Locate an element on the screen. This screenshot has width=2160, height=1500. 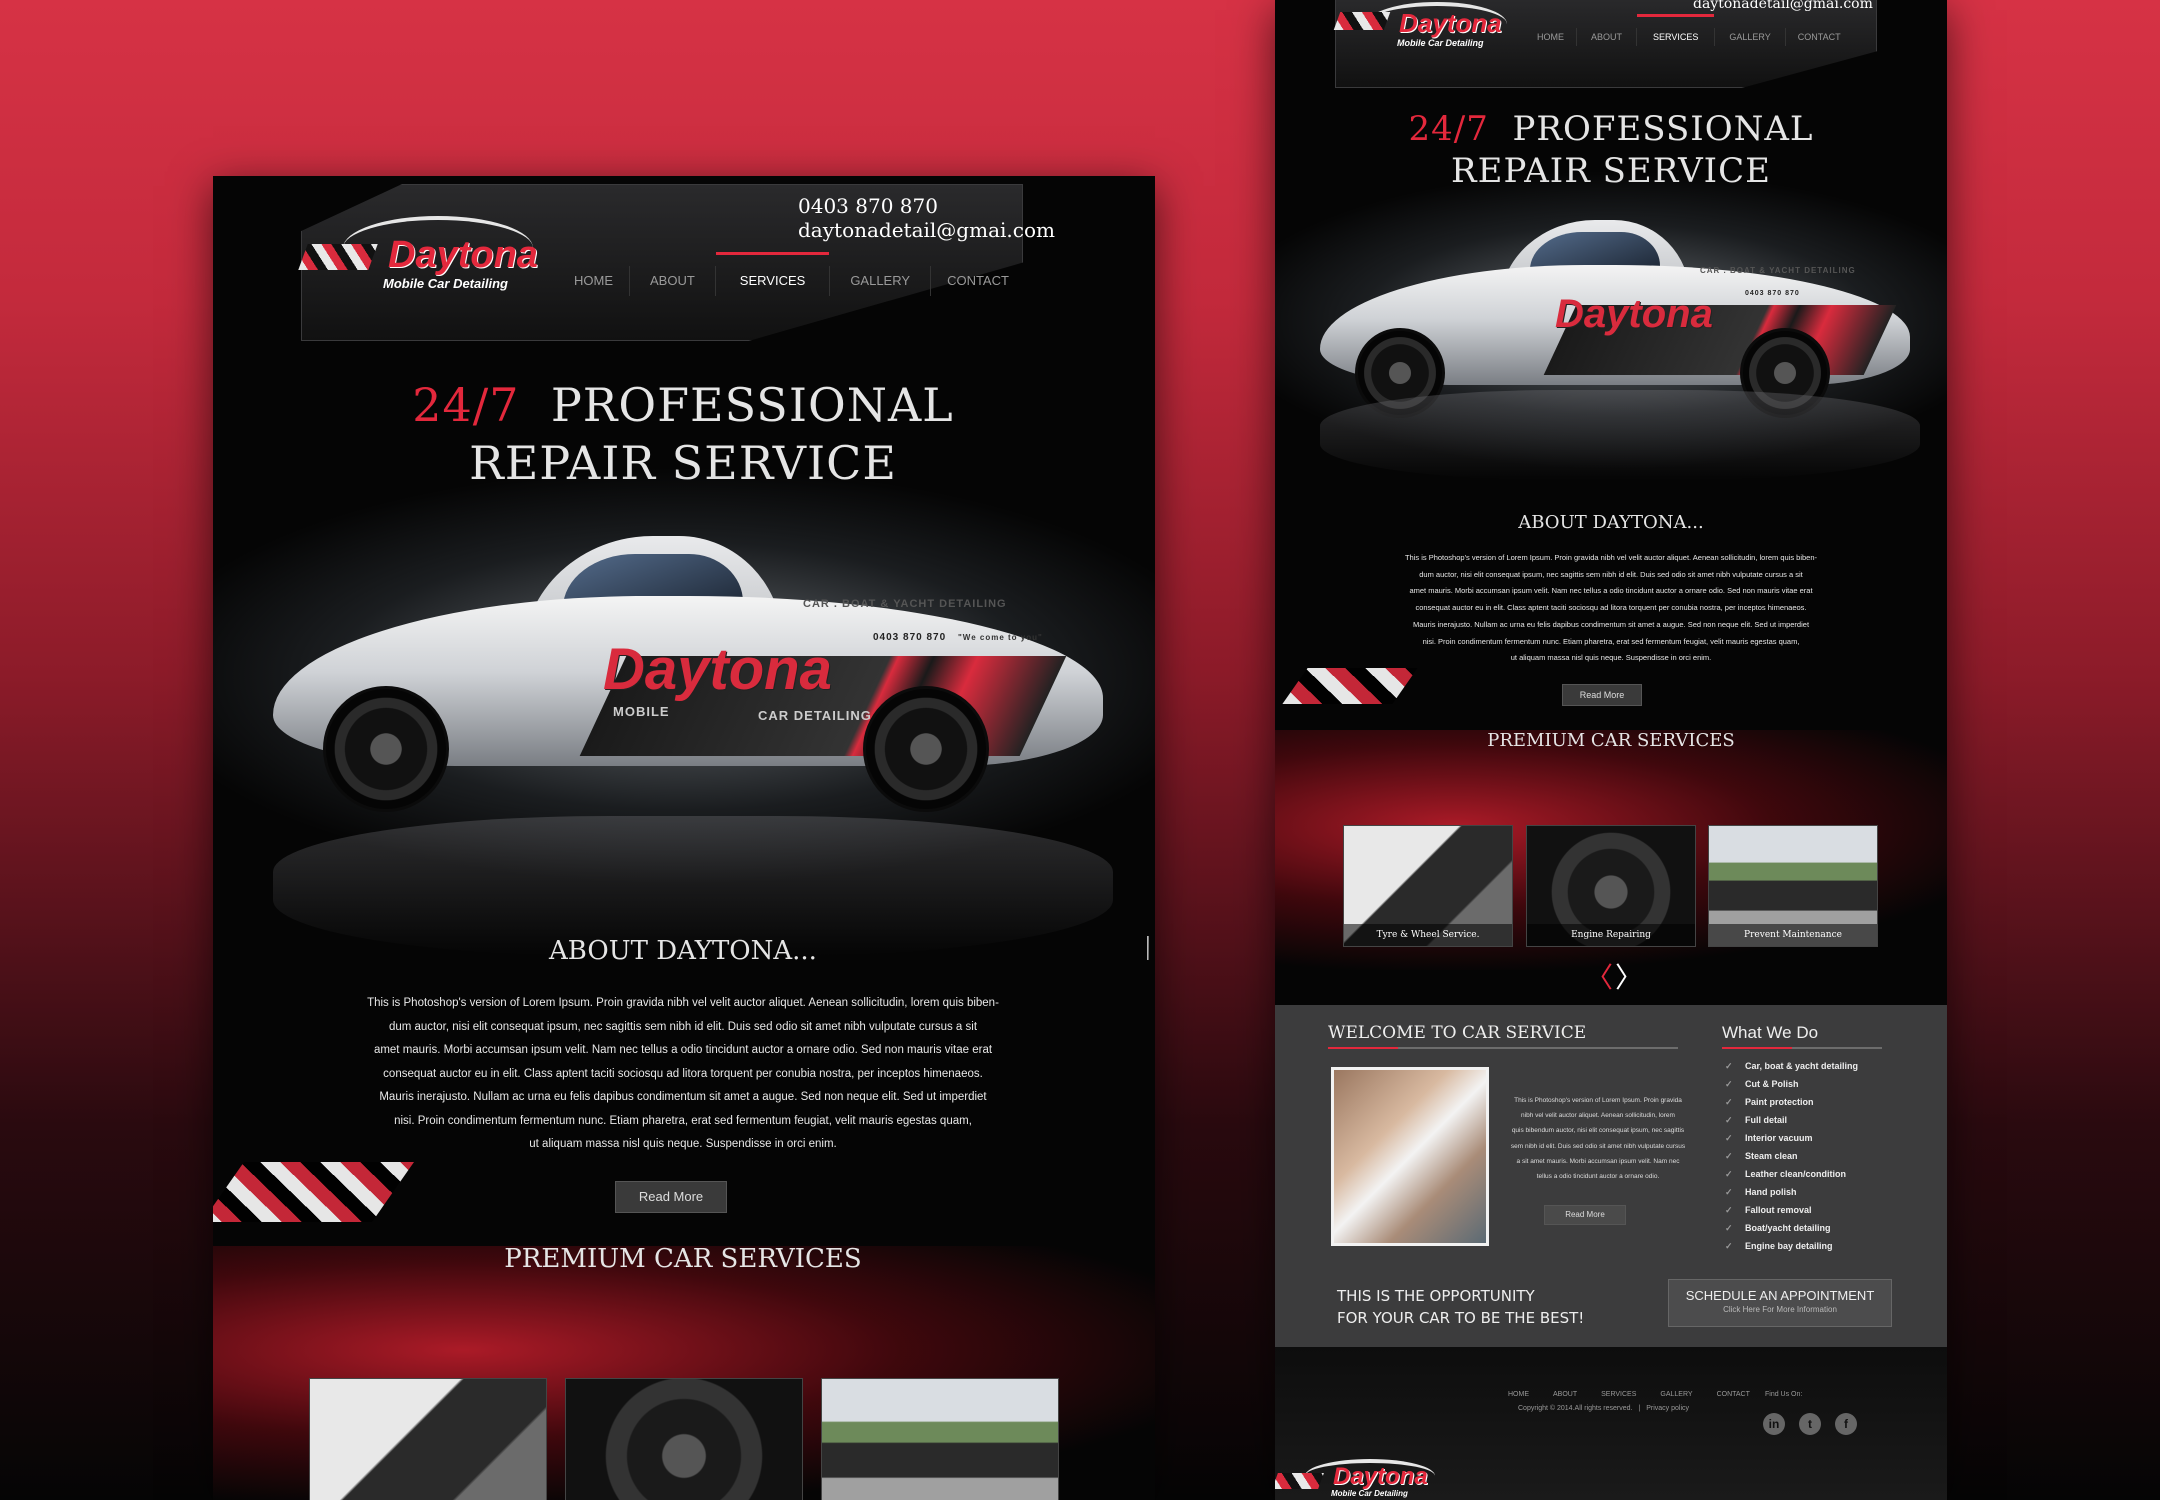
footer-nav-contact: CONTACT is located at coordinates (1733, 1394).